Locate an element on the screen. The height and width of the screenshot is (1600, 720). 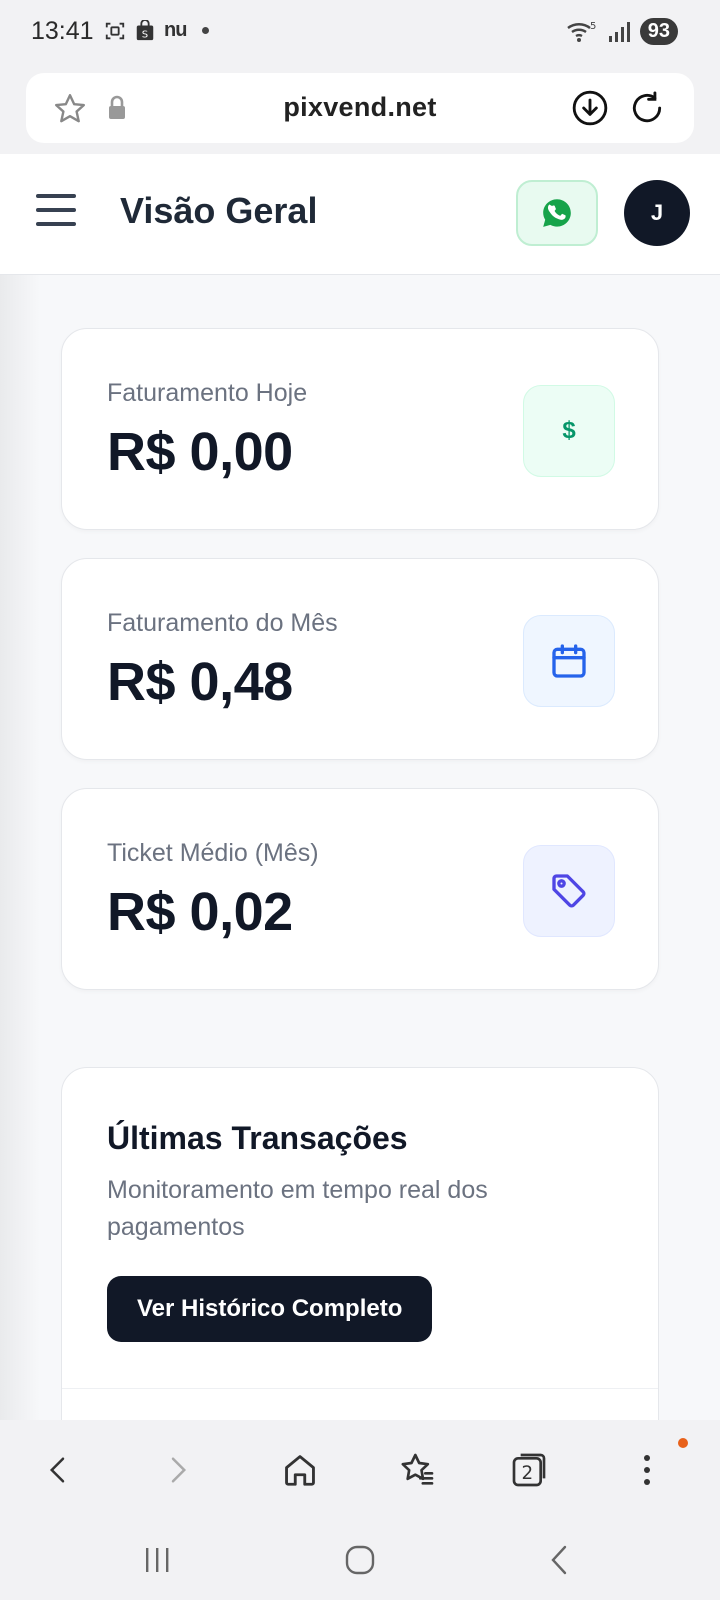
dollar-glyph: $ is located at coordinates (569, 430).